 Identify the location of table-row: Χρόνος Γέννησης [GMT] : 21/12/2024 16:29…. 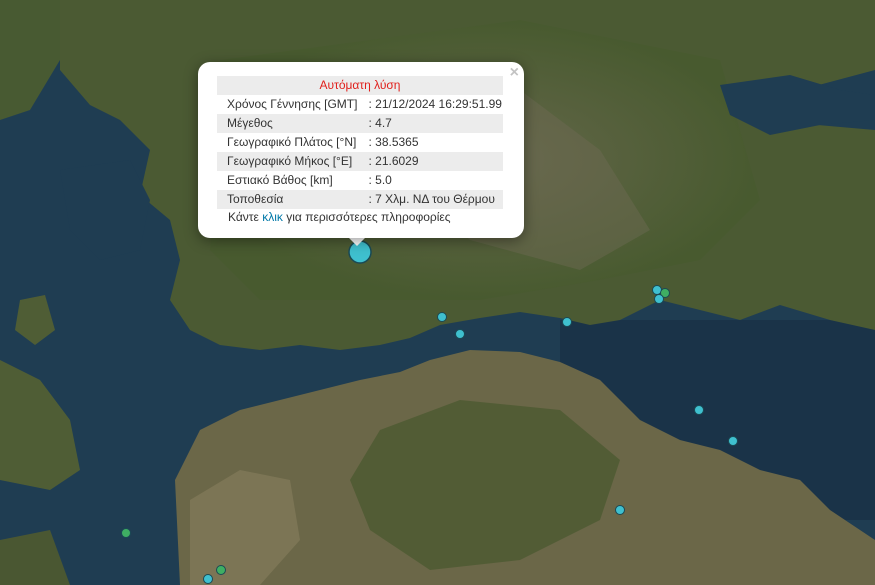
(360, 104).